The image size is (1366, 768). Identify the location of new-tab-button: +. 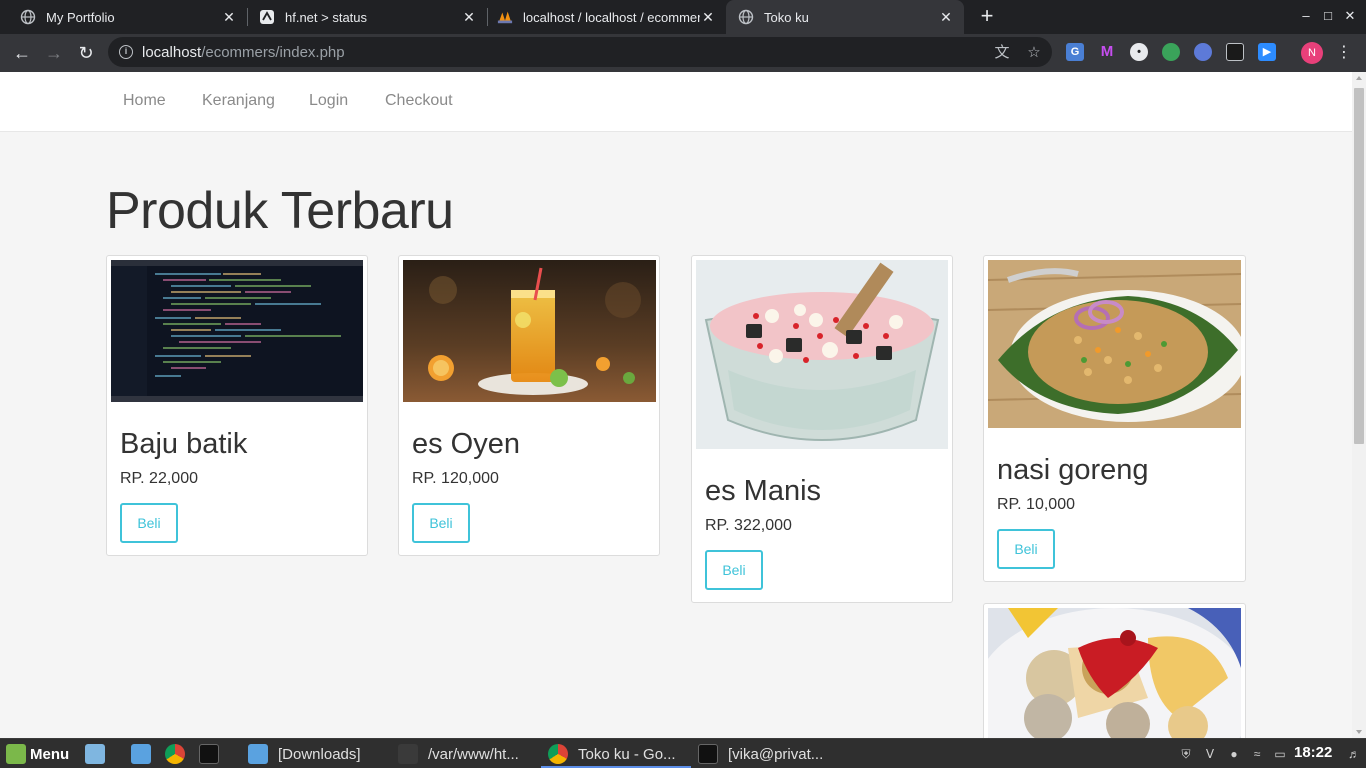
(987, 16).